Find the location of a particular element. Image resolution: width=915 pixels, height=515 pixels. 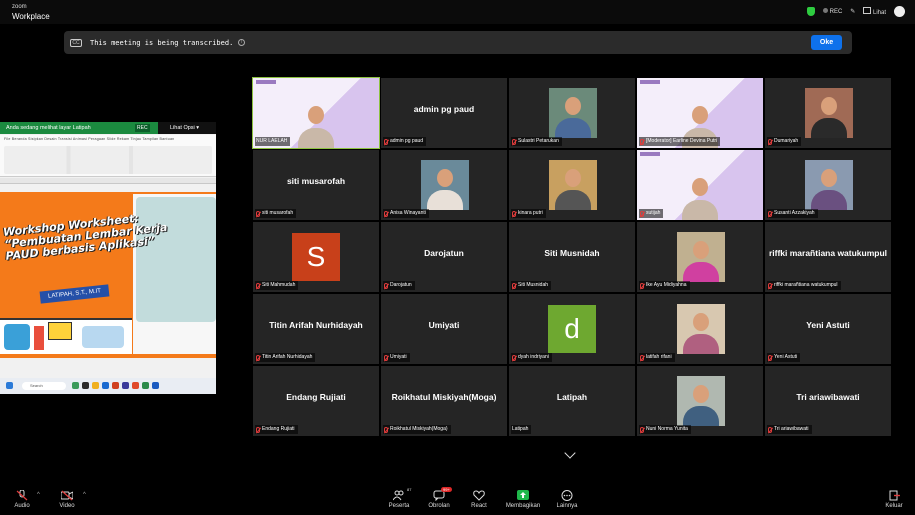

person-head is located at coordinates (316, 115).